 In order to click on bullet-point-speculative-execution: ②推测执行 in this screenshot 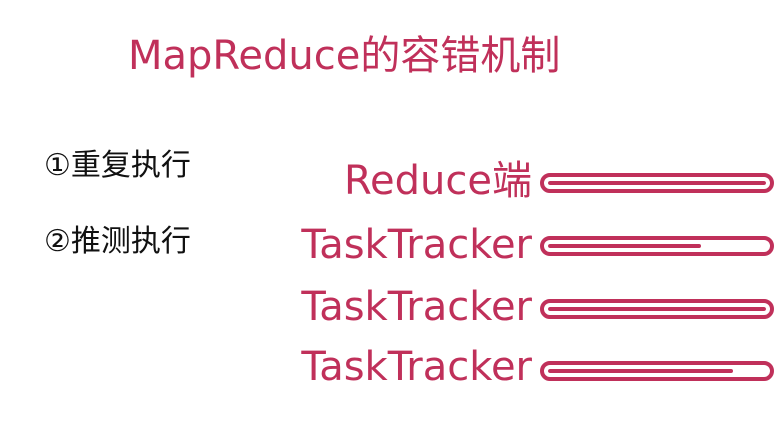, I will do `click(117, 241)`.